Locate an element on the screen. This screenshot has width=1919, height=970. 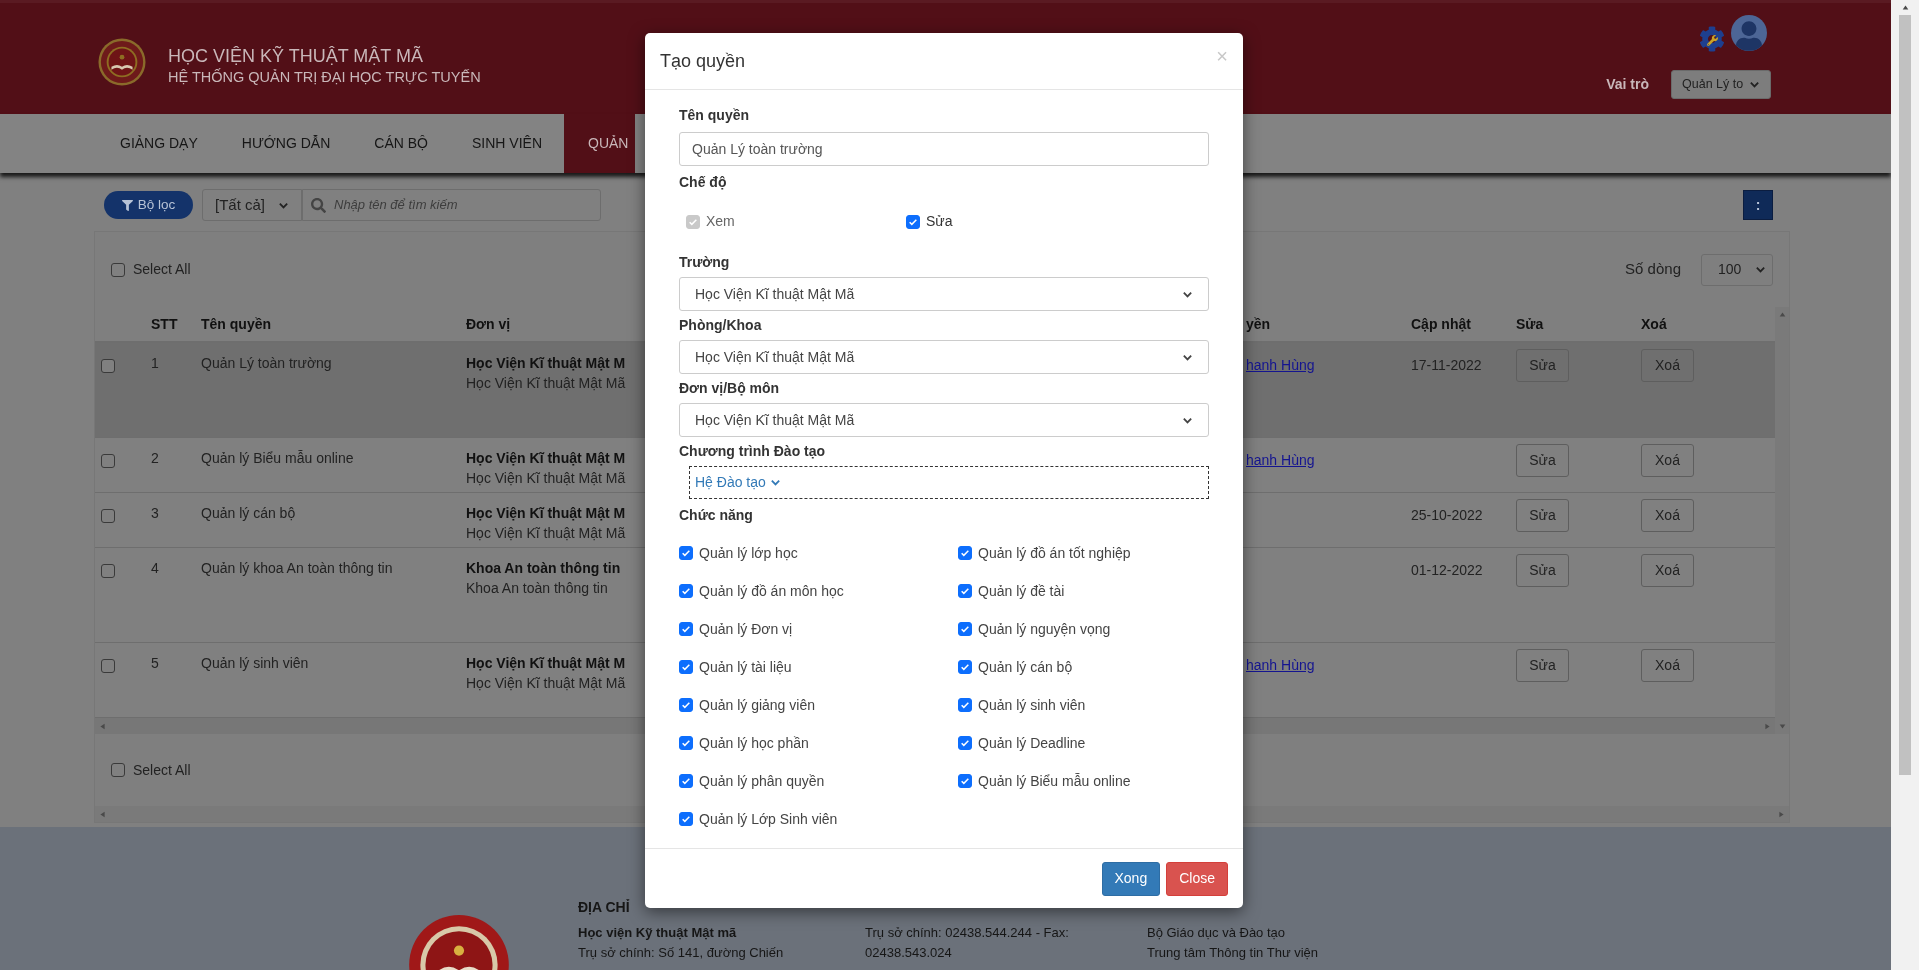
footer-text: Trung tâm Thông tin Thư viện is located at coordinates (1233, 953).